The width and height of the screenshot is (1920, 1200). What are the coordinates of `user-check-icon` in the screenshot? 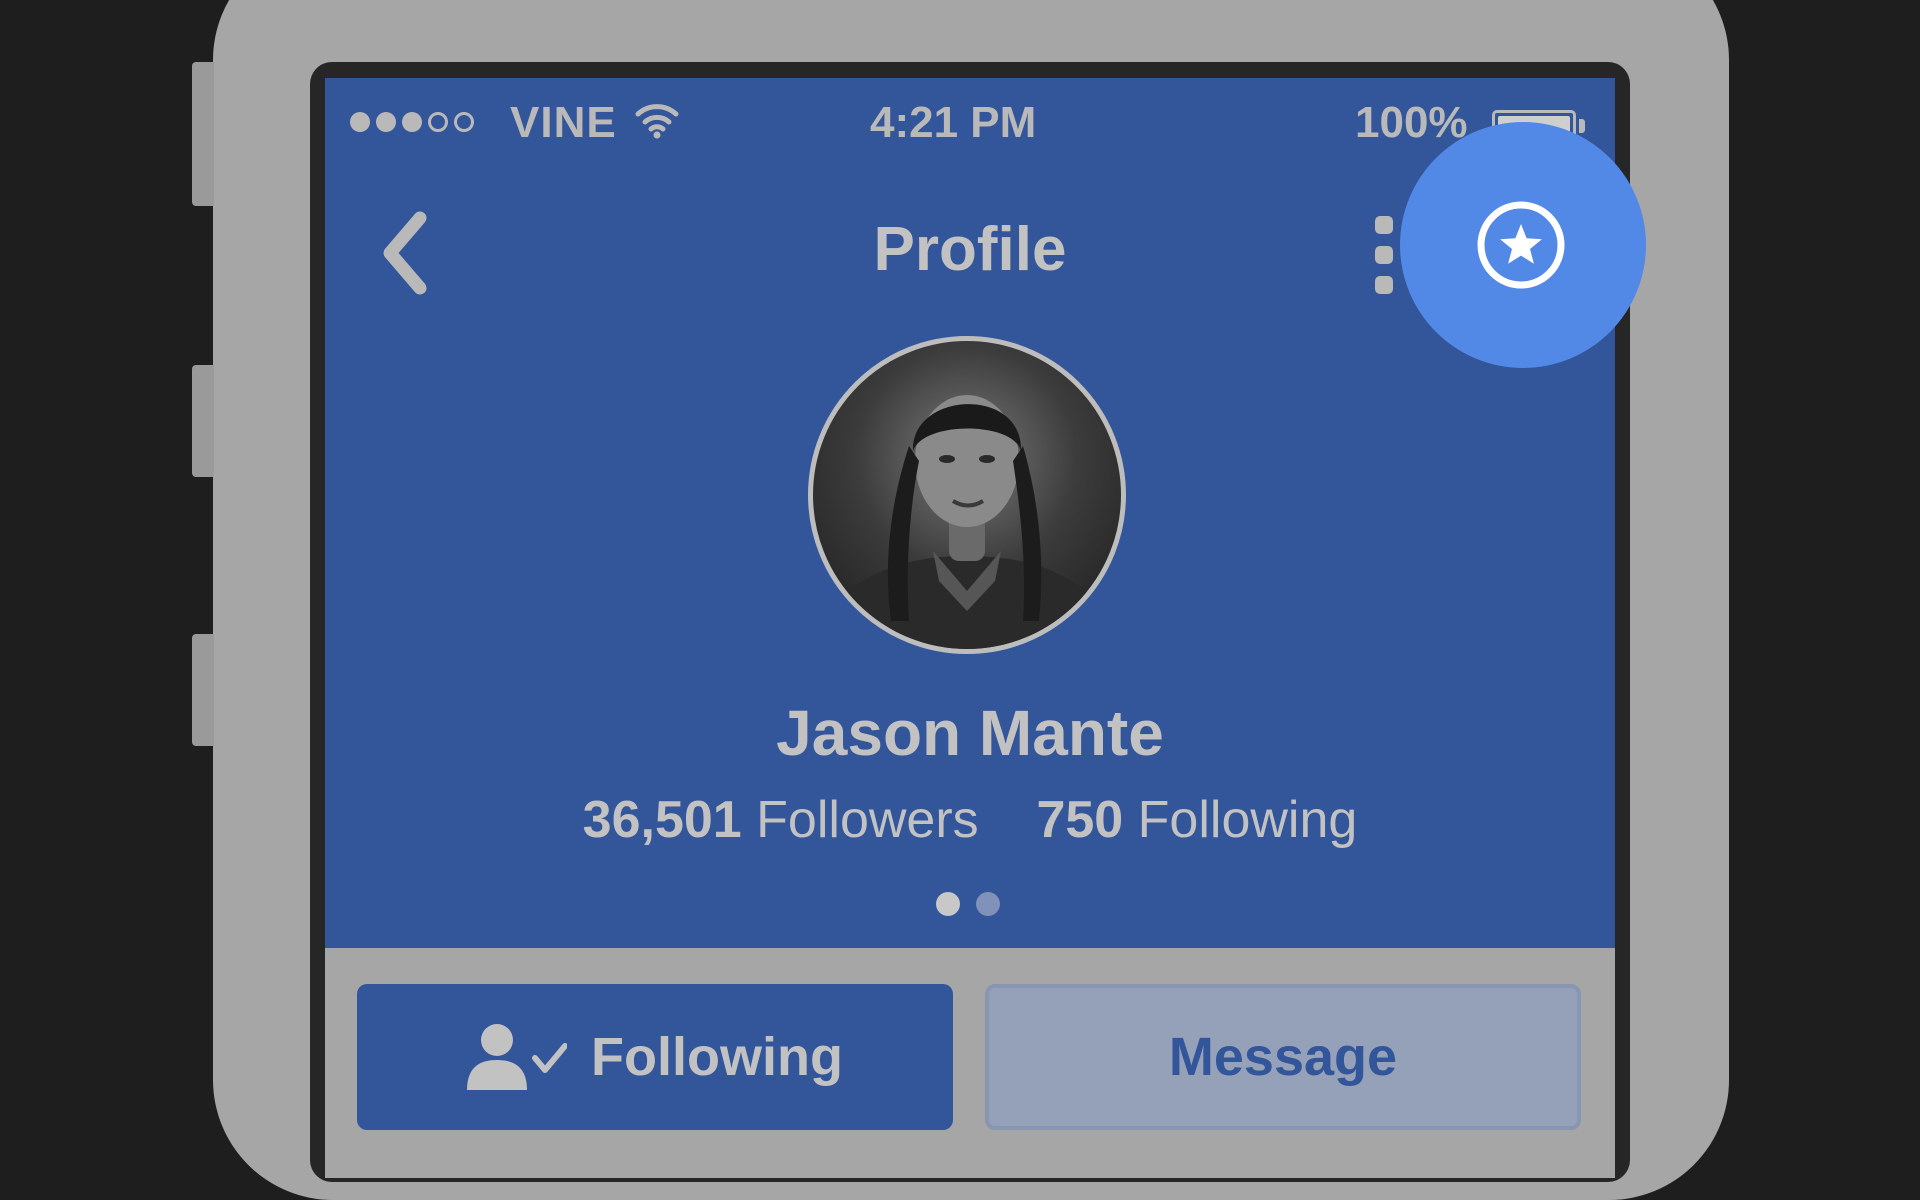 It's located at (517, 1057).